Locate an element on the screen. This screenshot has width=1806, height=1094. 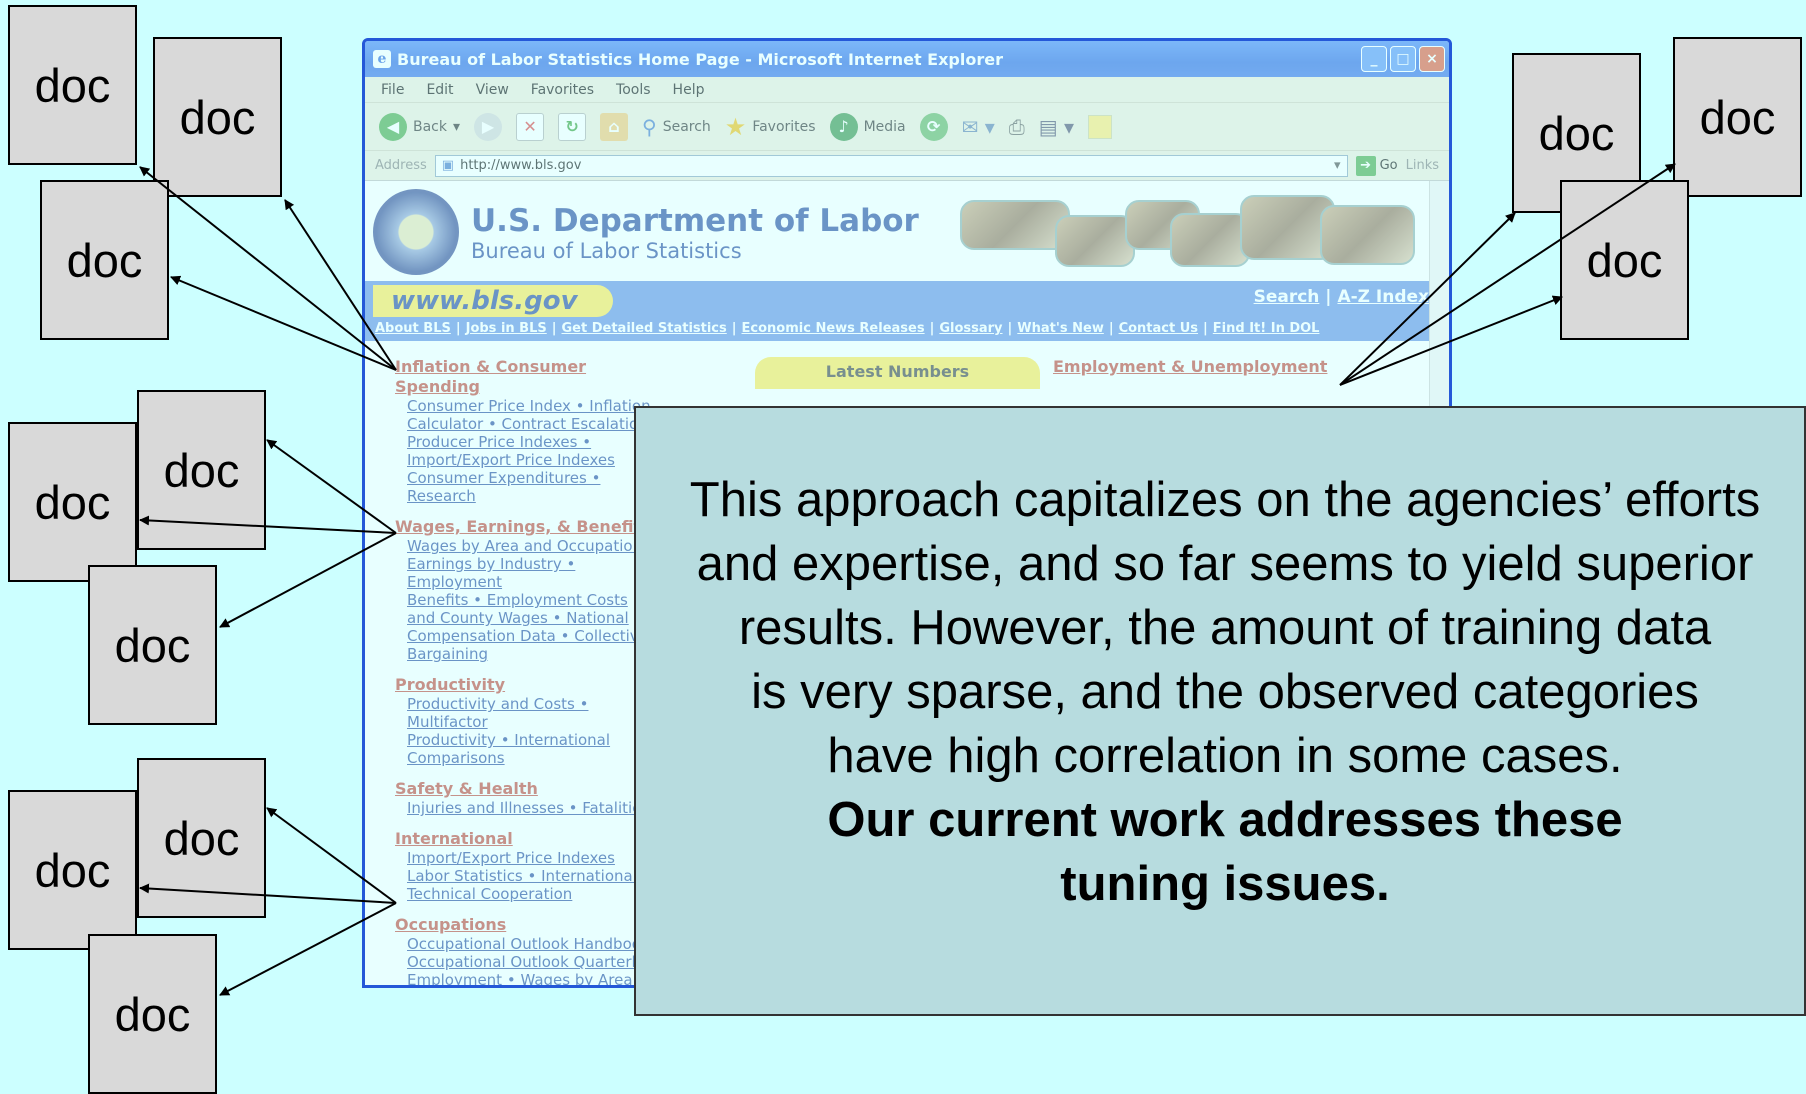
nav-link-news: Economic News Releases is located at coordinates (833, 328).